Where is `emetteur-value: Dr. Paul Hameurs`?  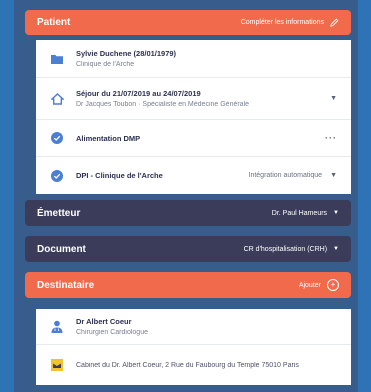 emetteur-value: Dr. Paul Hameurs is located at coordinates (299, 213).